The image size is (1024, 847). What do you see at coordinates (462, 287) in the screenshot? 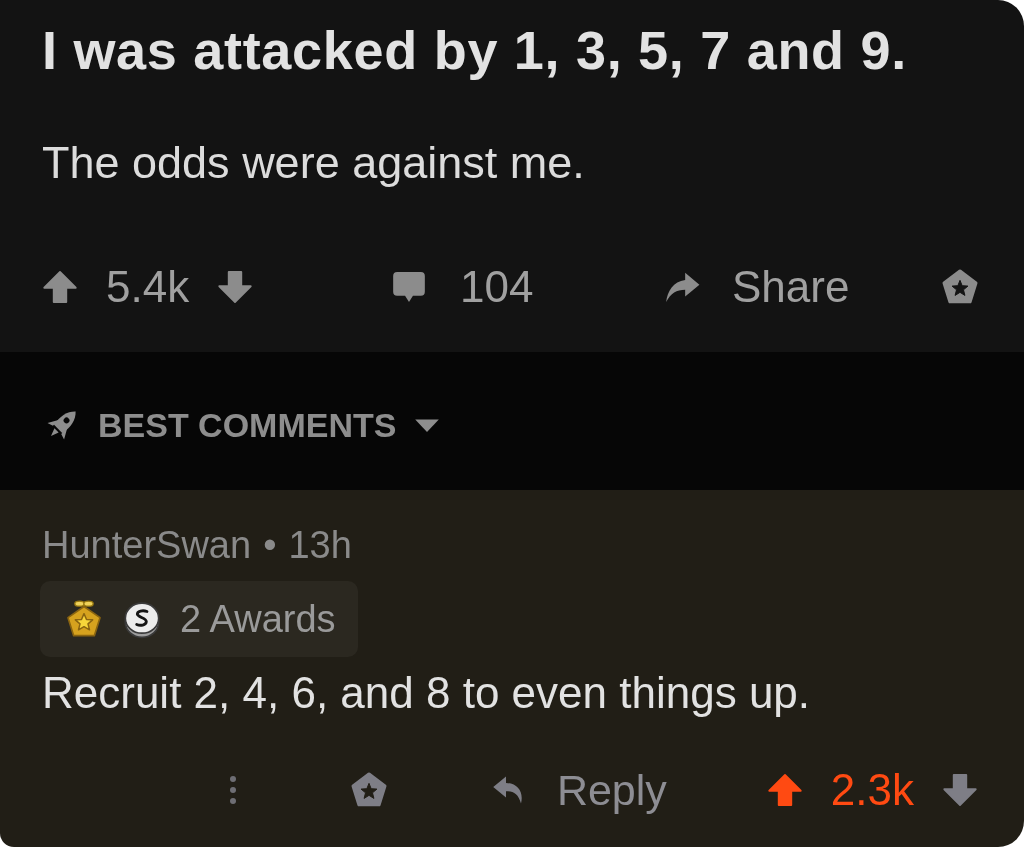
I see `comments-button: 104` at bounding box center [462, 287].